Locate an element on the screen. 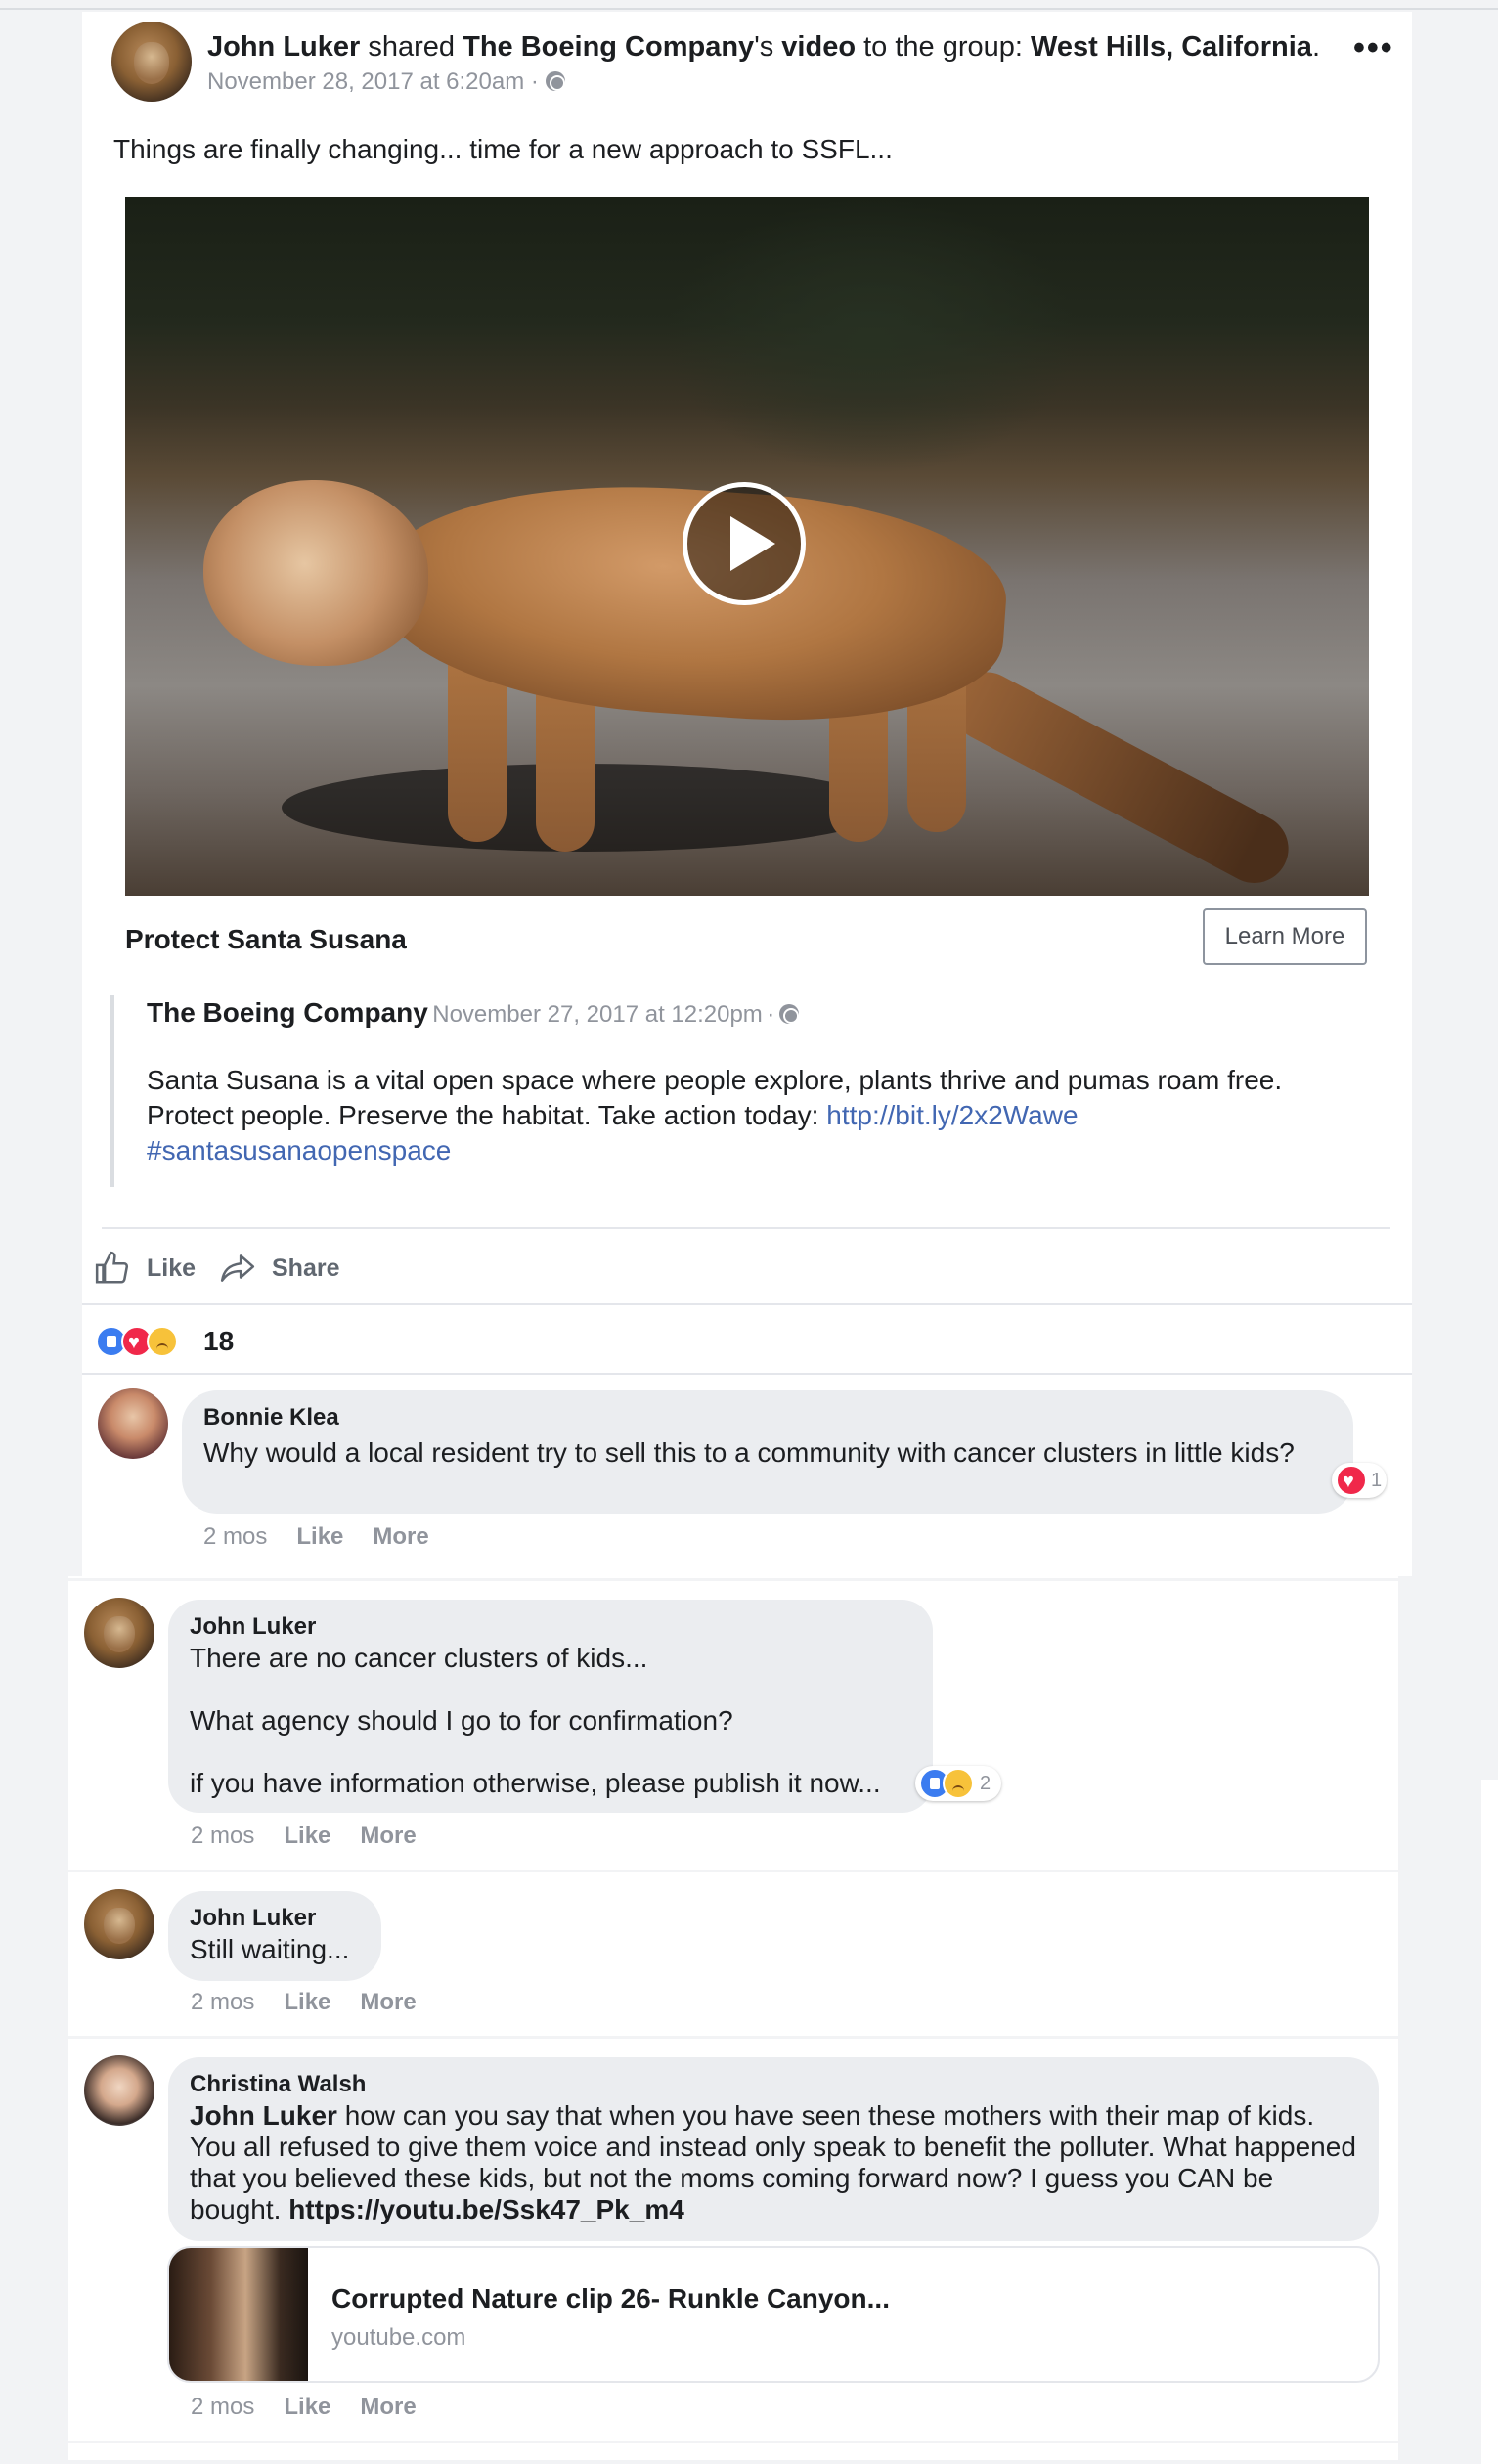 Image resolution: width=1498 pixels, height=2464 pixels. video-link: video is located at coordinates (818, 47).